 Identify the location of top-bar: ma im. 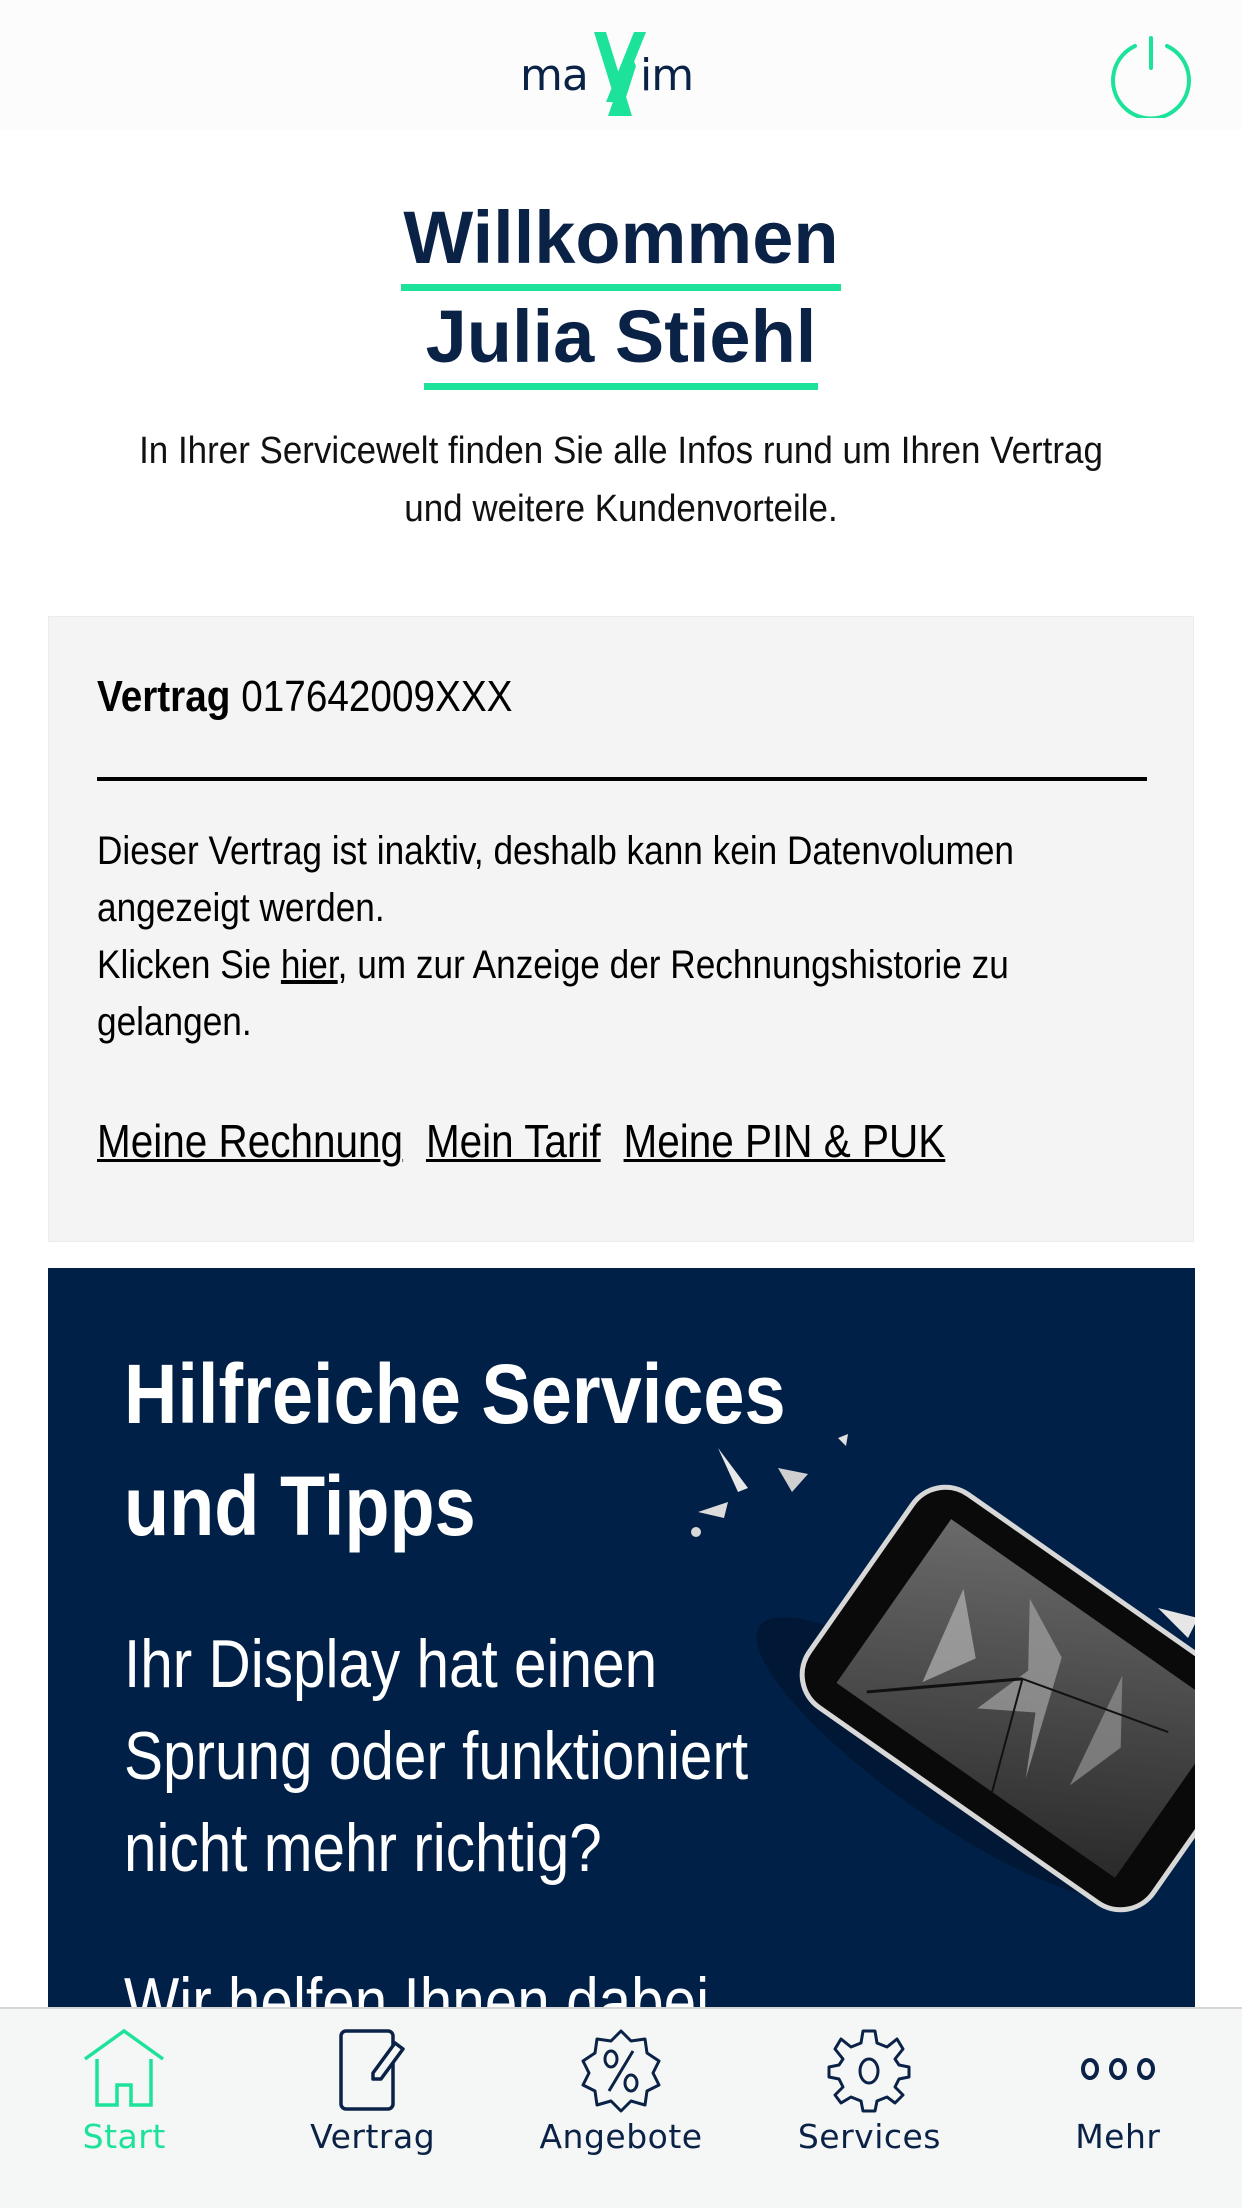
(621, 65).